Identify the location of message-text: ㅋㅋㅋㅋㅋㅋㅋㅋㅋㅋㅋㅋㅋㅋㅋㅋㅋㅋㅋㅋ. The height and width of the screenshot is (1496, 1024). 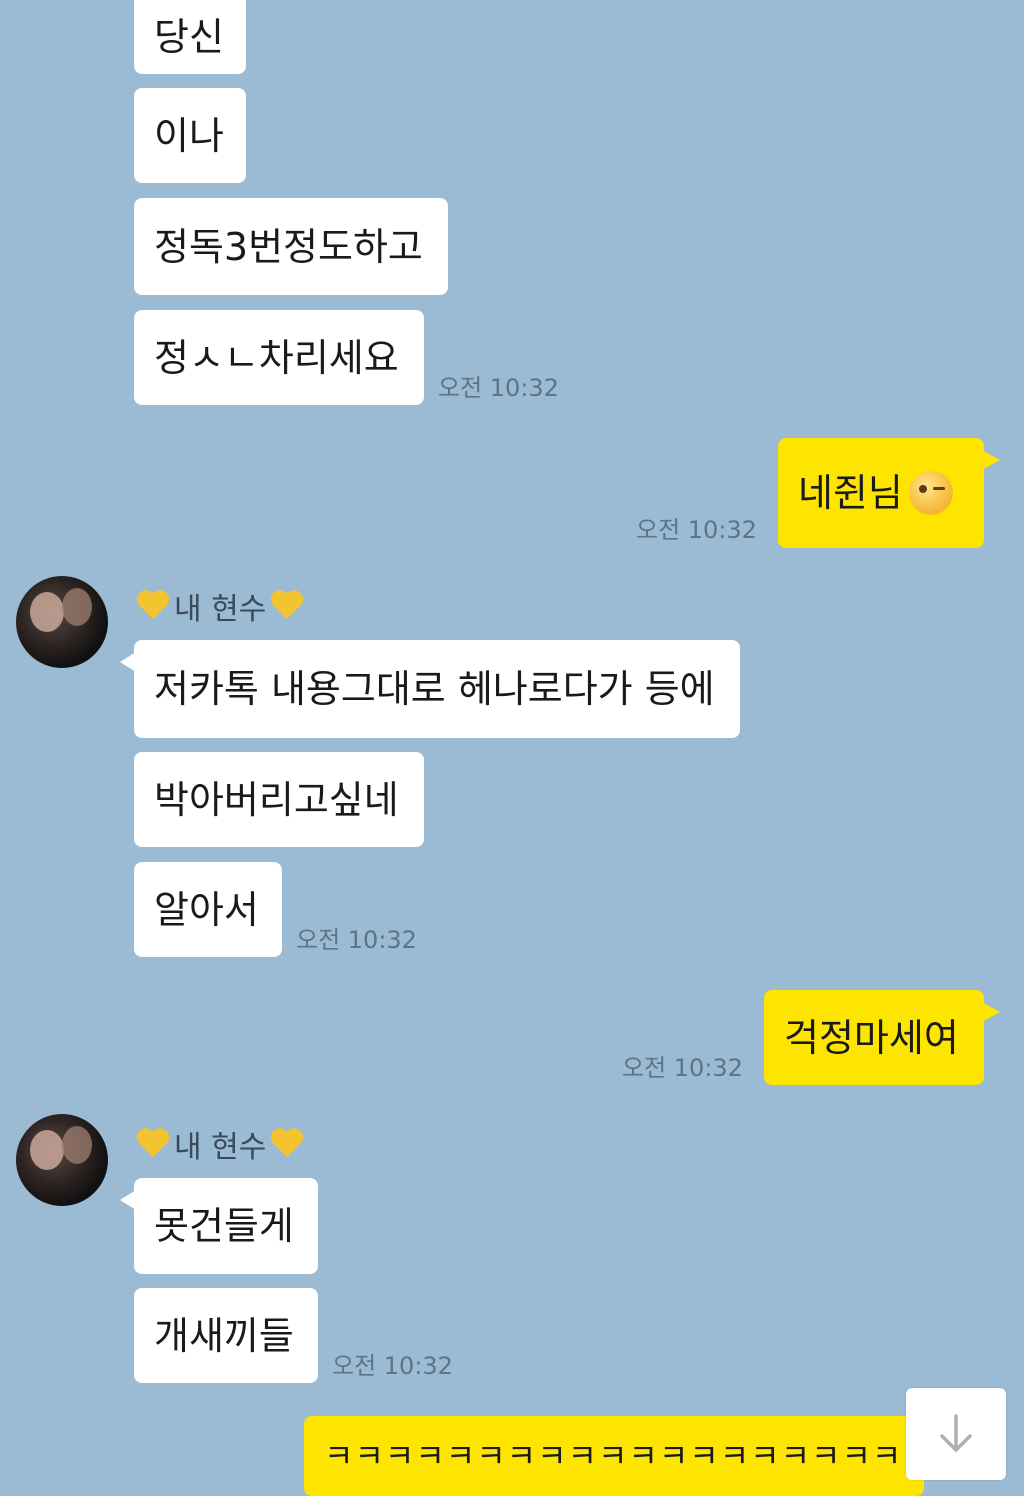
(624, 1456).